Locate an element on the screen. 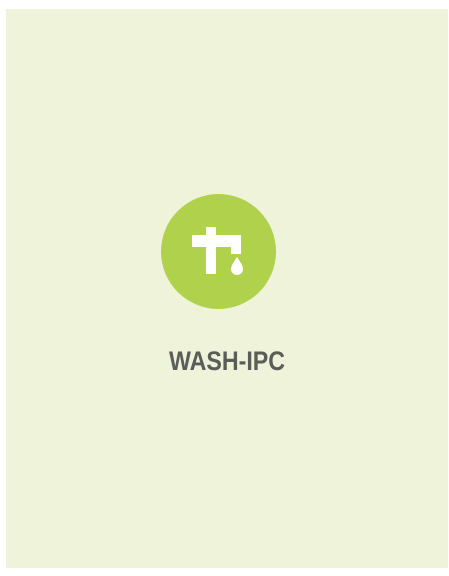 This screenshot has height=576, width=449. tile-label: WASH-IPC is located at coordinates (227, 361).